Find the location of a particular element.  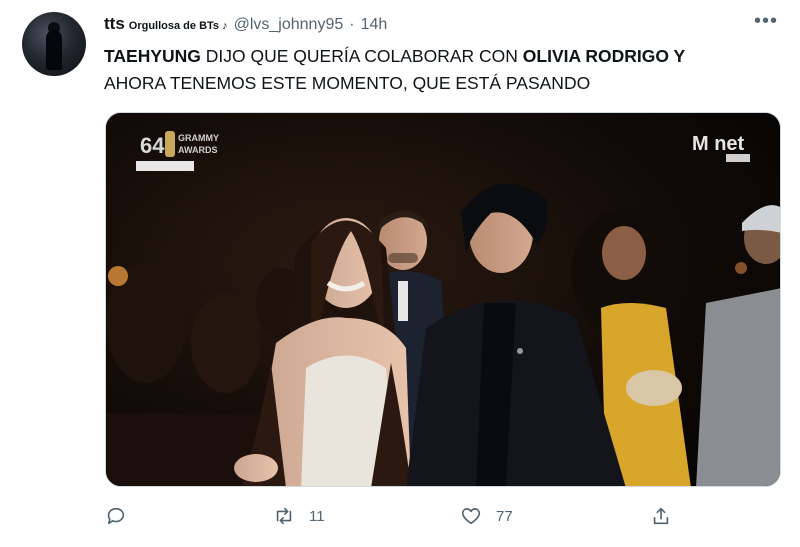

reply-button is located at coordinates (116, 516).